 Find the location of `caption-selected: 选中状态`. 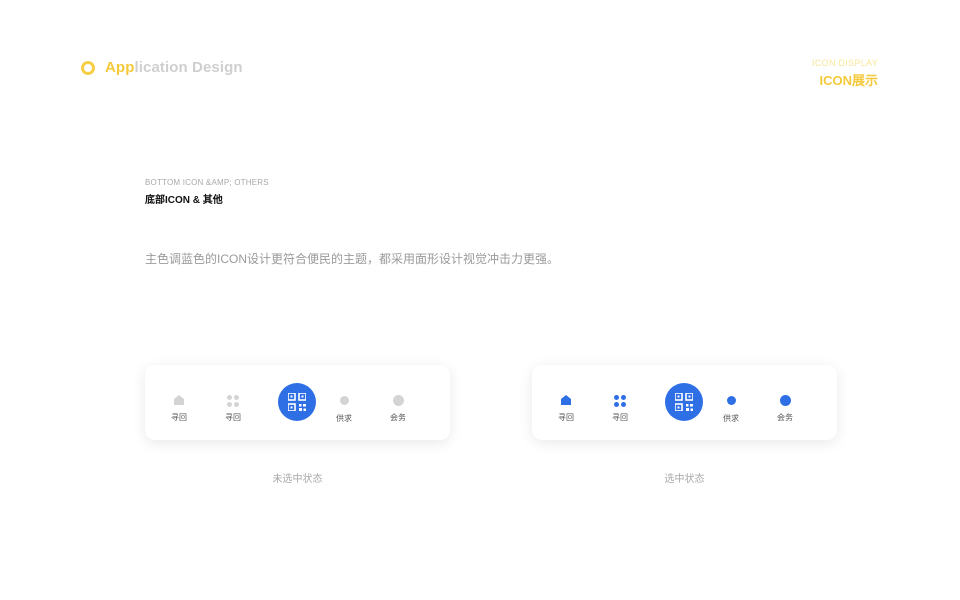

caption-selected: 选中状态 is located at coordinates (684, 479).